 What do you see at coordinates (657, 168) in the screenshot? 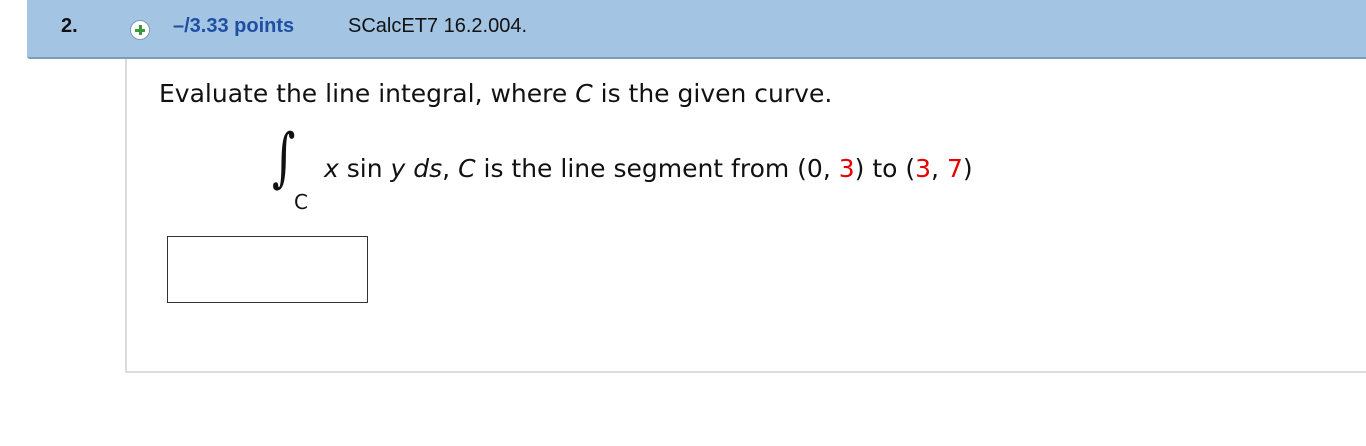
I see `curve-description: is the line segment from (0,` at bounding box center [657, 168].